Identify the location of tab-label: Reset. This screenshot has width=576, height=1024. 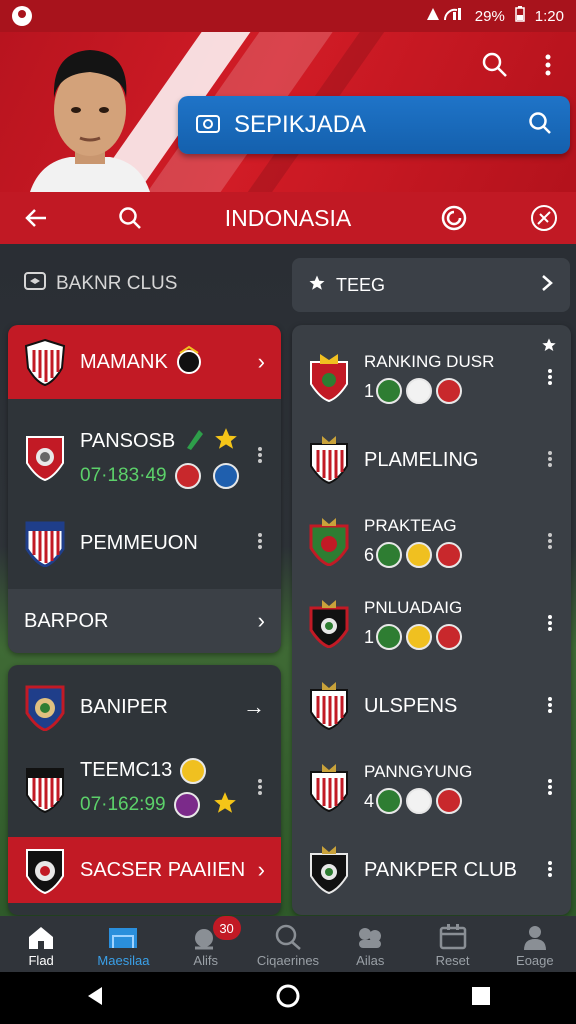
(452, 960).